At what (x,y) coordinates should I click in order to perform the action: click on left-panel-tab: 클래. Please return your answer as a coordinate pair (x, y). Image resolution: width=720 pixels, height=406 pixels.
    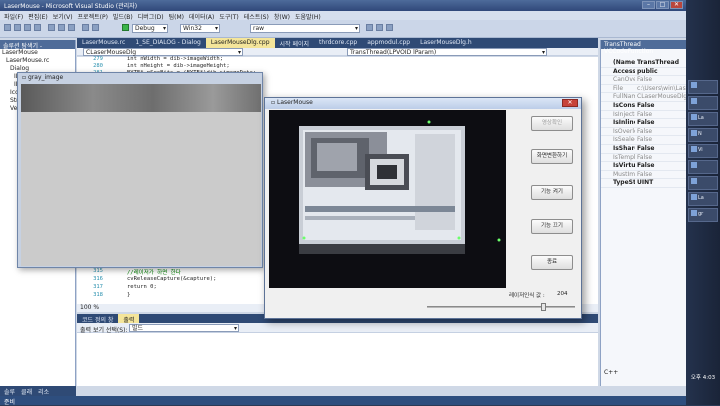
    Looking at the image, I should click on (26, 391).